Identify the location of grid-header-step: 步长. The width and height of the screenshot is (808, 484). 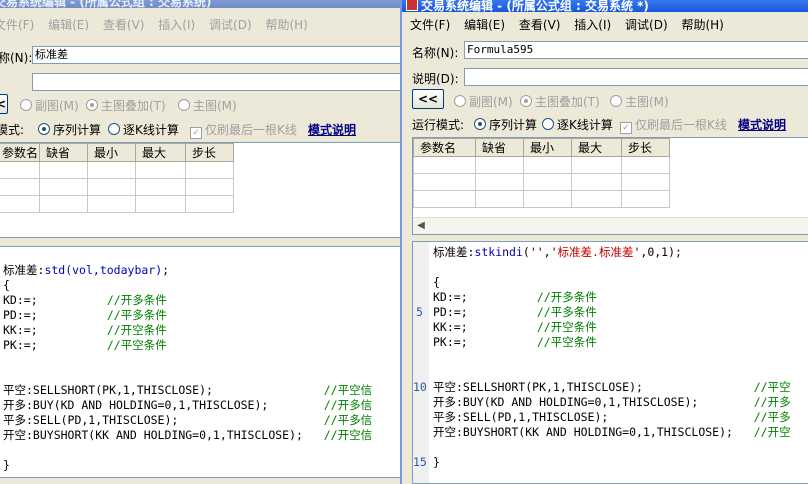
(645, 147).